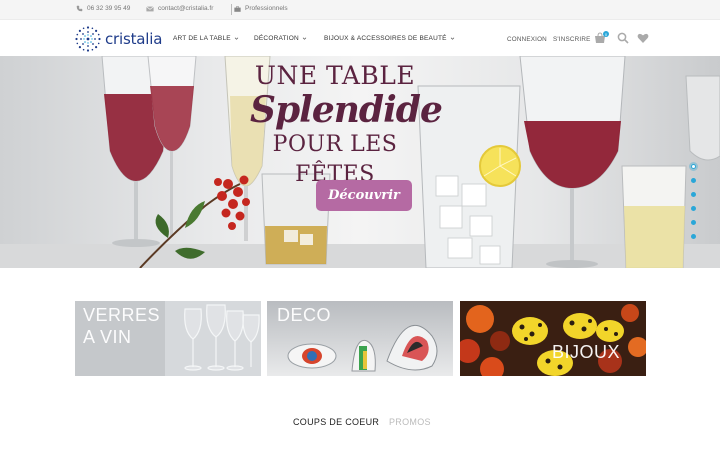  What do you see at coordinates (107, 337) in the screenshot?
I see `category-label-line-2: A VIN` at bounding box center [107, 337].